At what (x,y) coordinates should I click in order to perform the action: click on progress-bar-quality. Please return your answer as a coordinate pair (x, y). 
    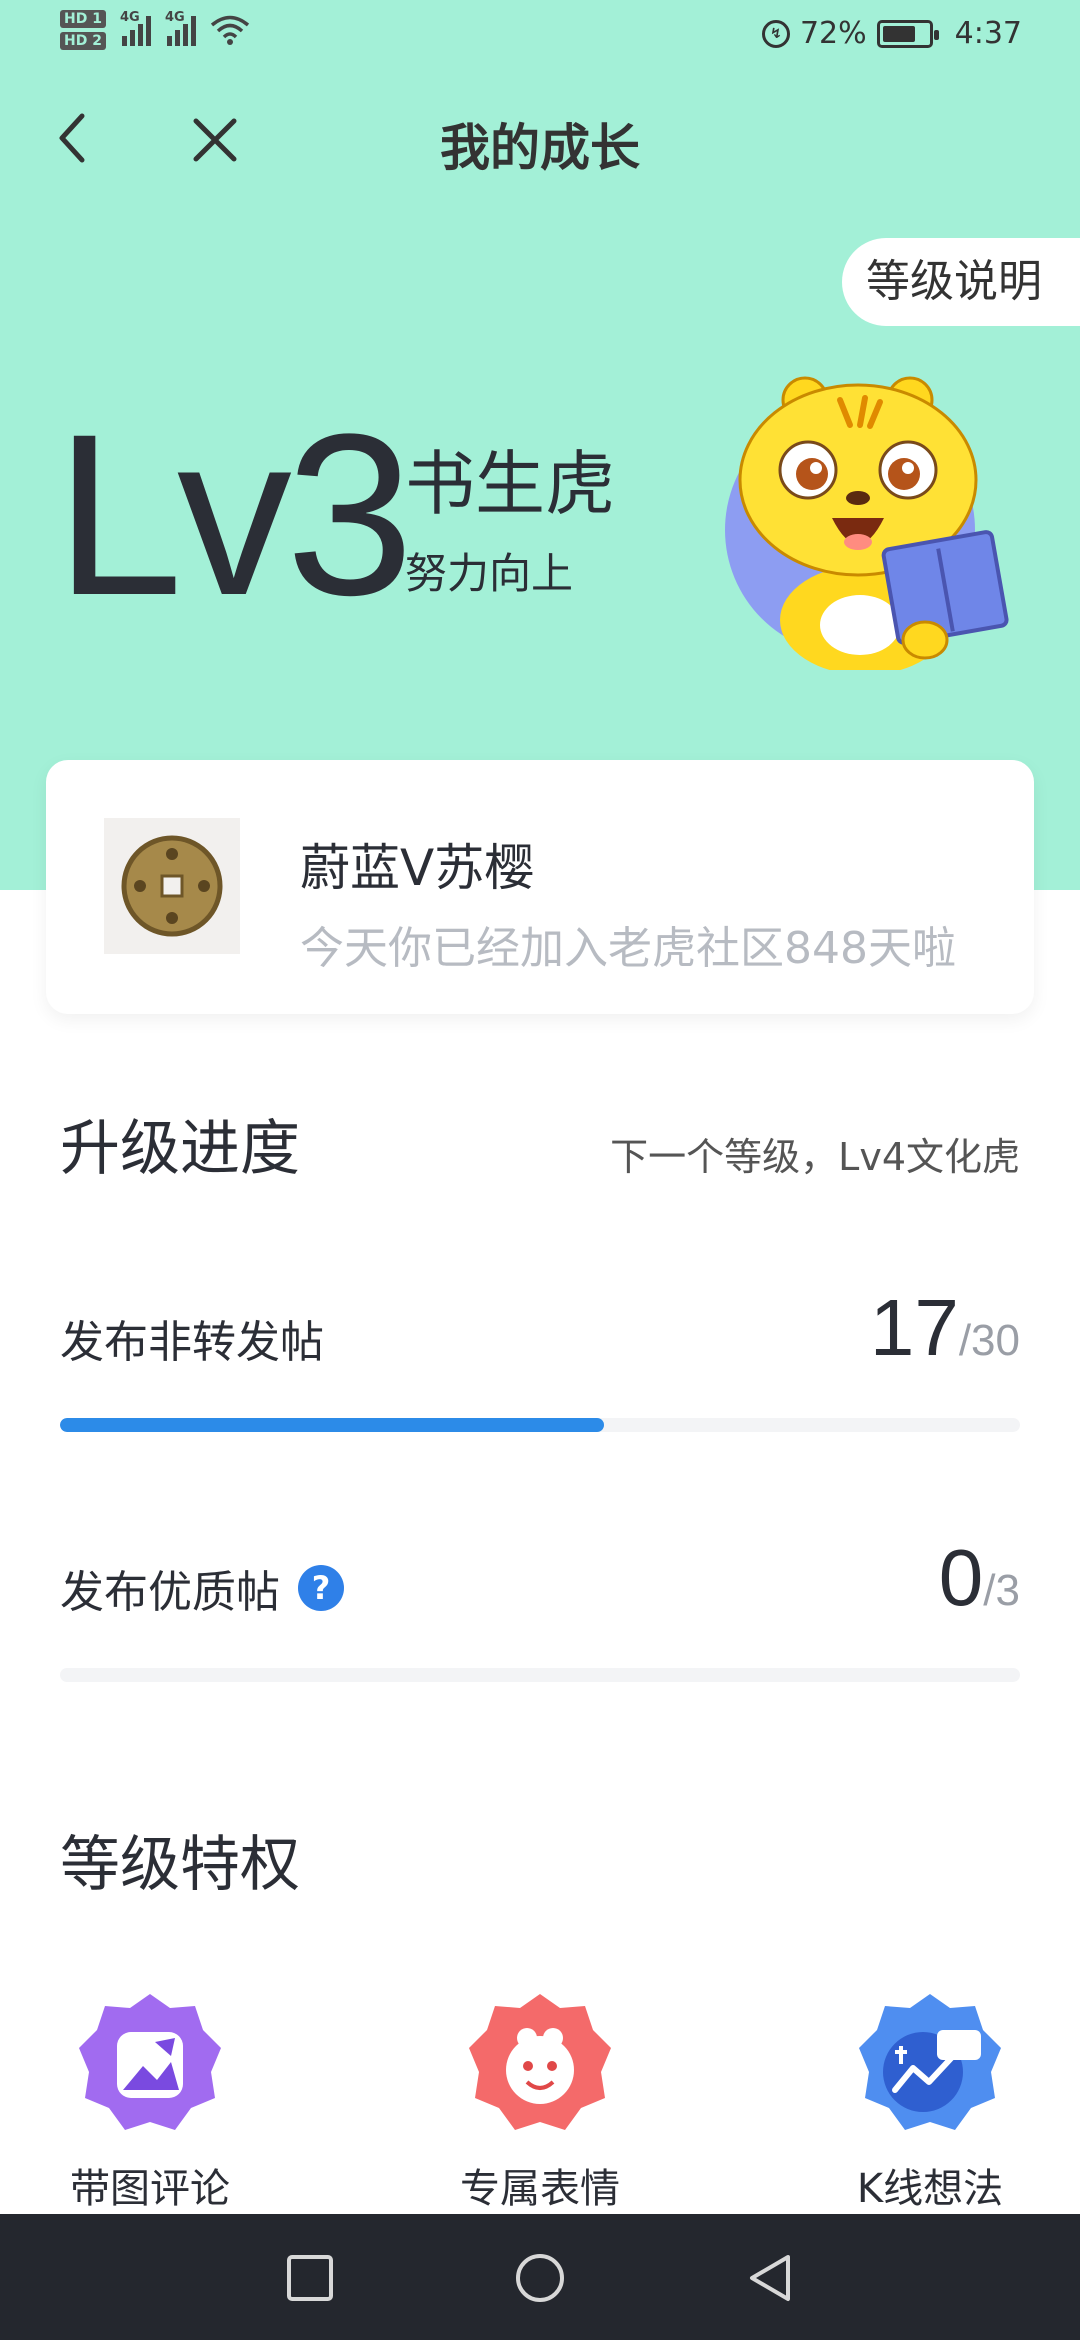
    Looking at the image, I should click on (540, 1675).